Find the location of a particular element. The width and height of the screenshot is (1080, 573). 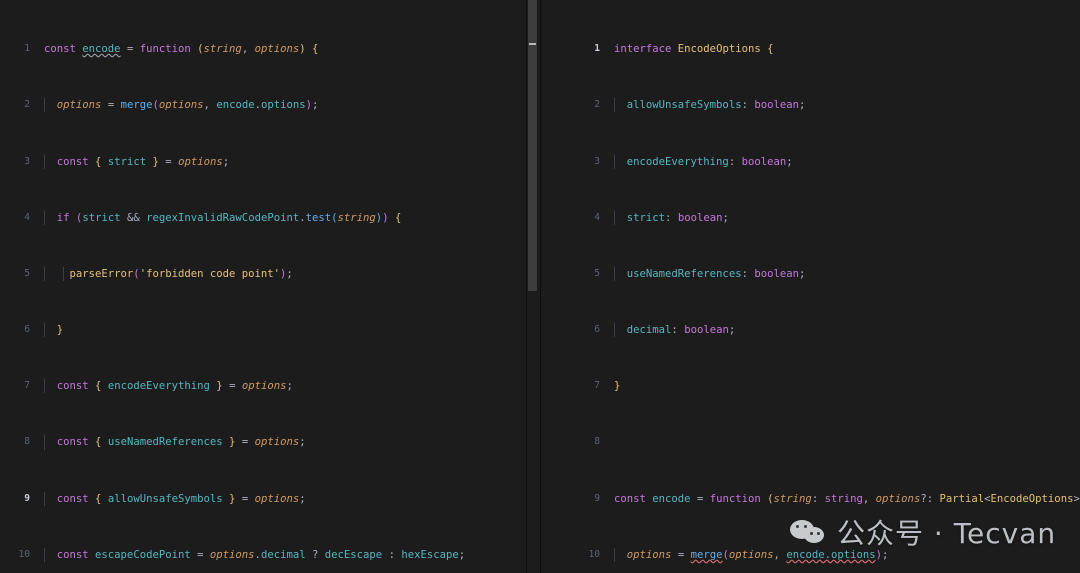

line-content: const { strict } = options; is located at coordinates (287, 161).